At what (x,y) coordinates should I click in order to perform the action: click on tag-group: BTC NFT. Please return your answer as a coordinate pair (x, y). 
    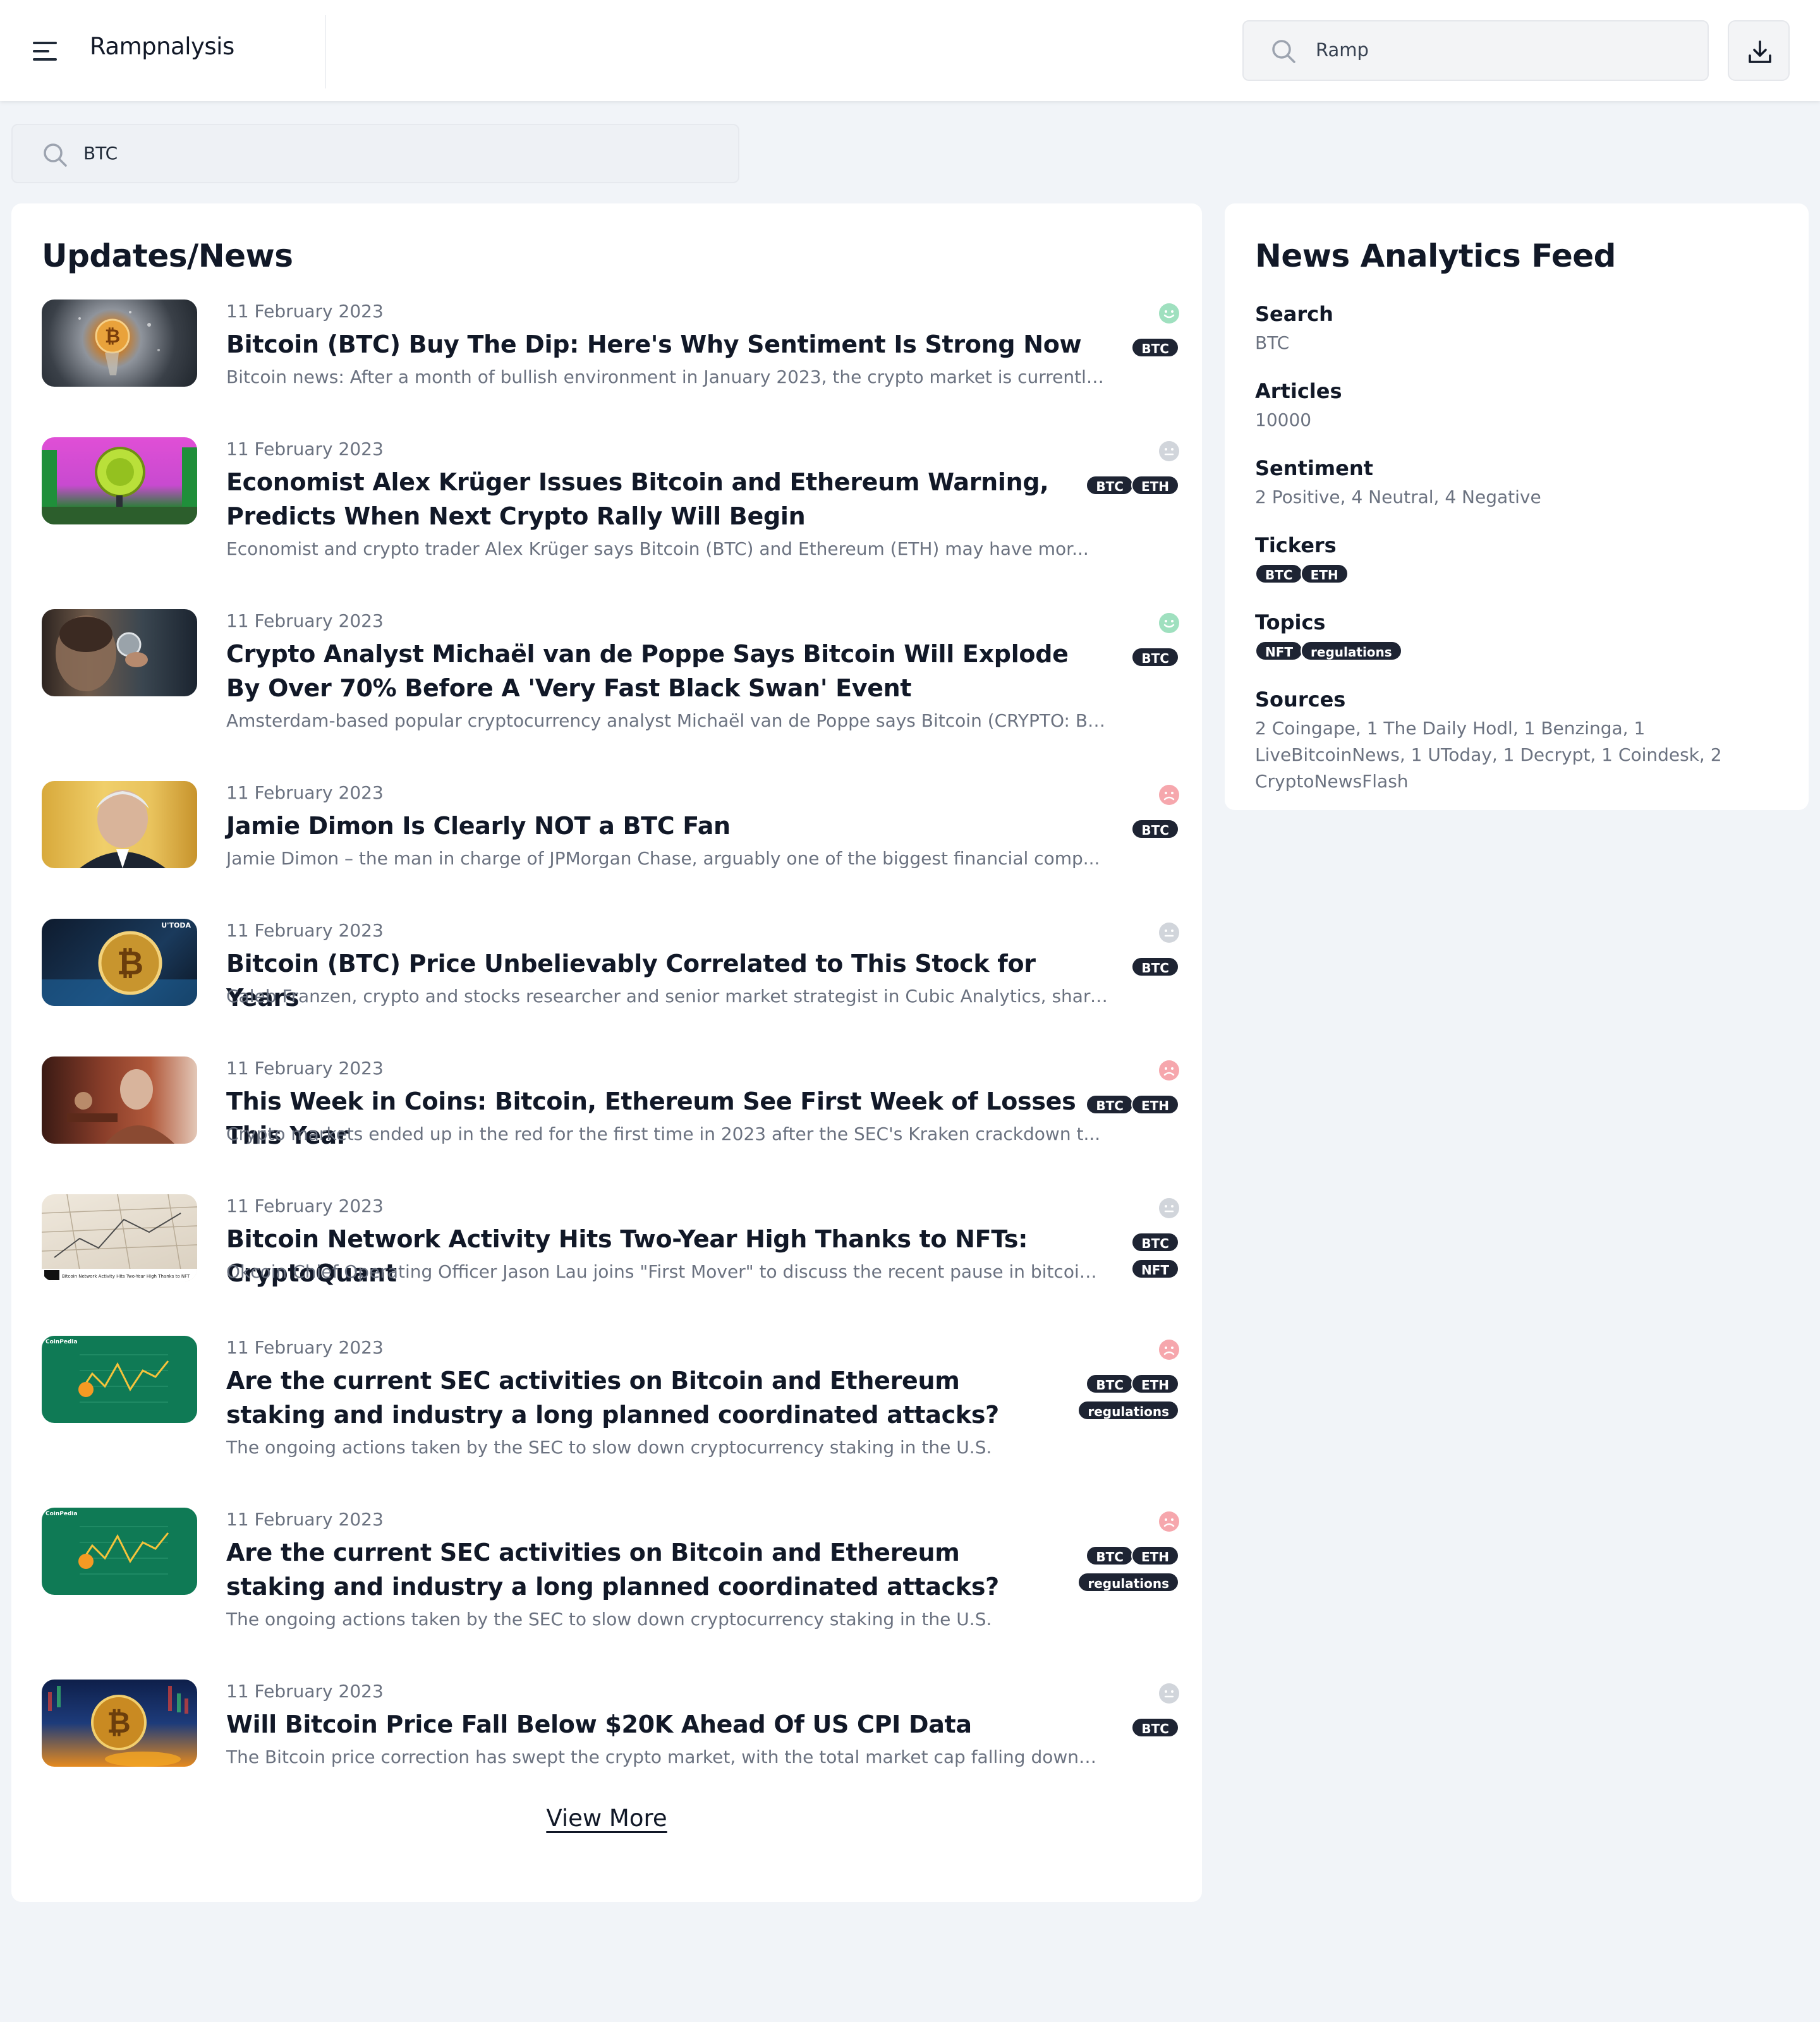
    Looking at the image, I should click on (1155, 1255).